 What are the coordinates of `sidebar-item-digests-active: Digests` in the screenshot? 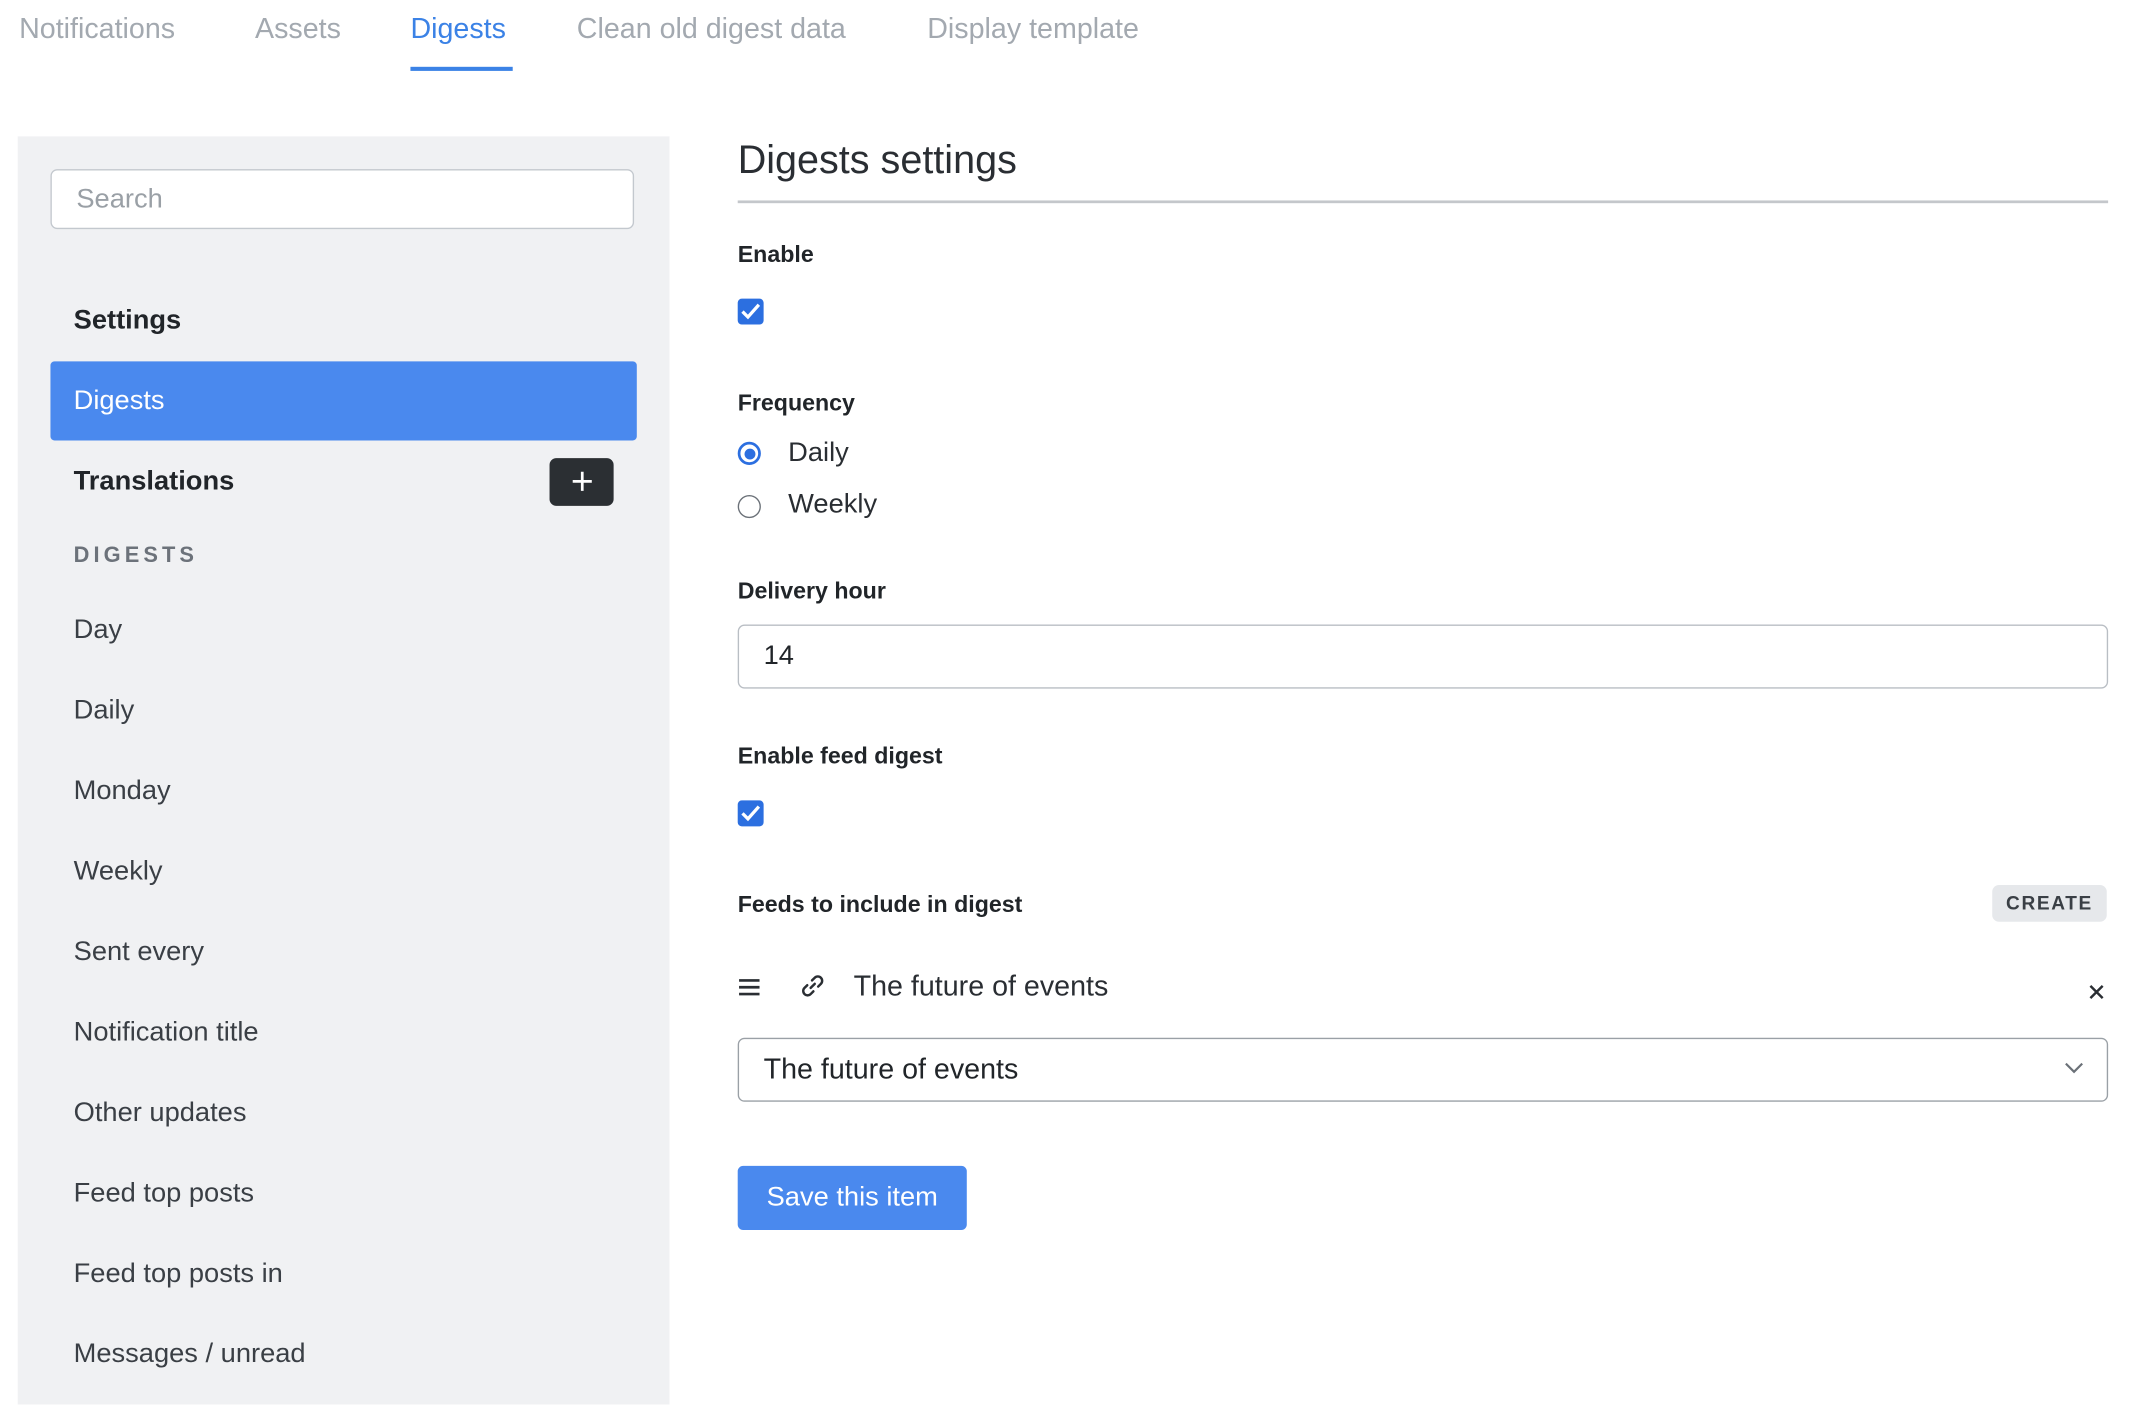 It's located at (343, 401).